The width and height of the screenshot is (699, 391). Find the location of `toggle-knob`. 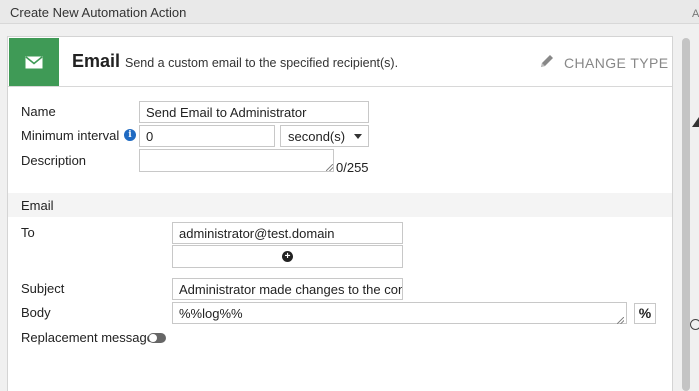

toggle-knob is located at coordinates (153, 338).